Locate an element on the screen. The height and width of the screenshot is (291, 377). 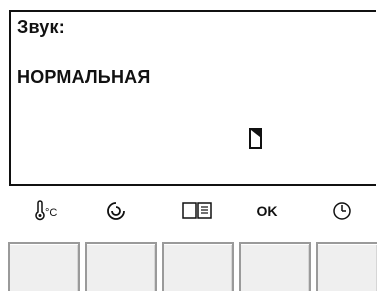
scroll-indicator-icon is located at coordinates (255, 138).